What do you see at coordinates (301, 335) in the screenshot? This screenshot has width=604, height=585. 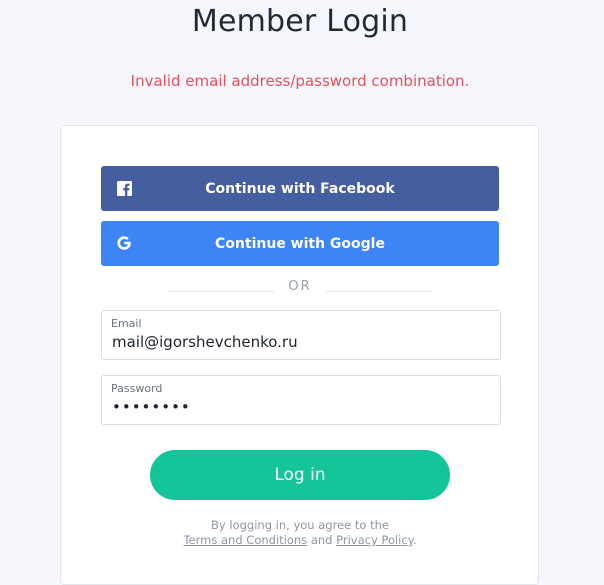 I see `email-field: Email mail@igorshevchenko.ru` at bounding box center [301, 335].